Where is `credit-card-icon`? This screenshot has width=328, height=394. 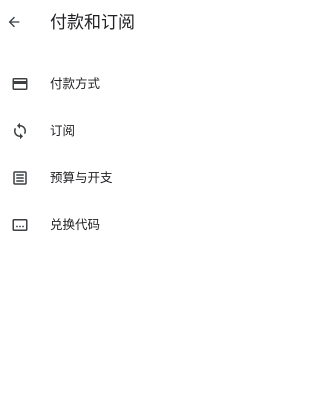
credit-card-icon is located at coordinates (20, 84).